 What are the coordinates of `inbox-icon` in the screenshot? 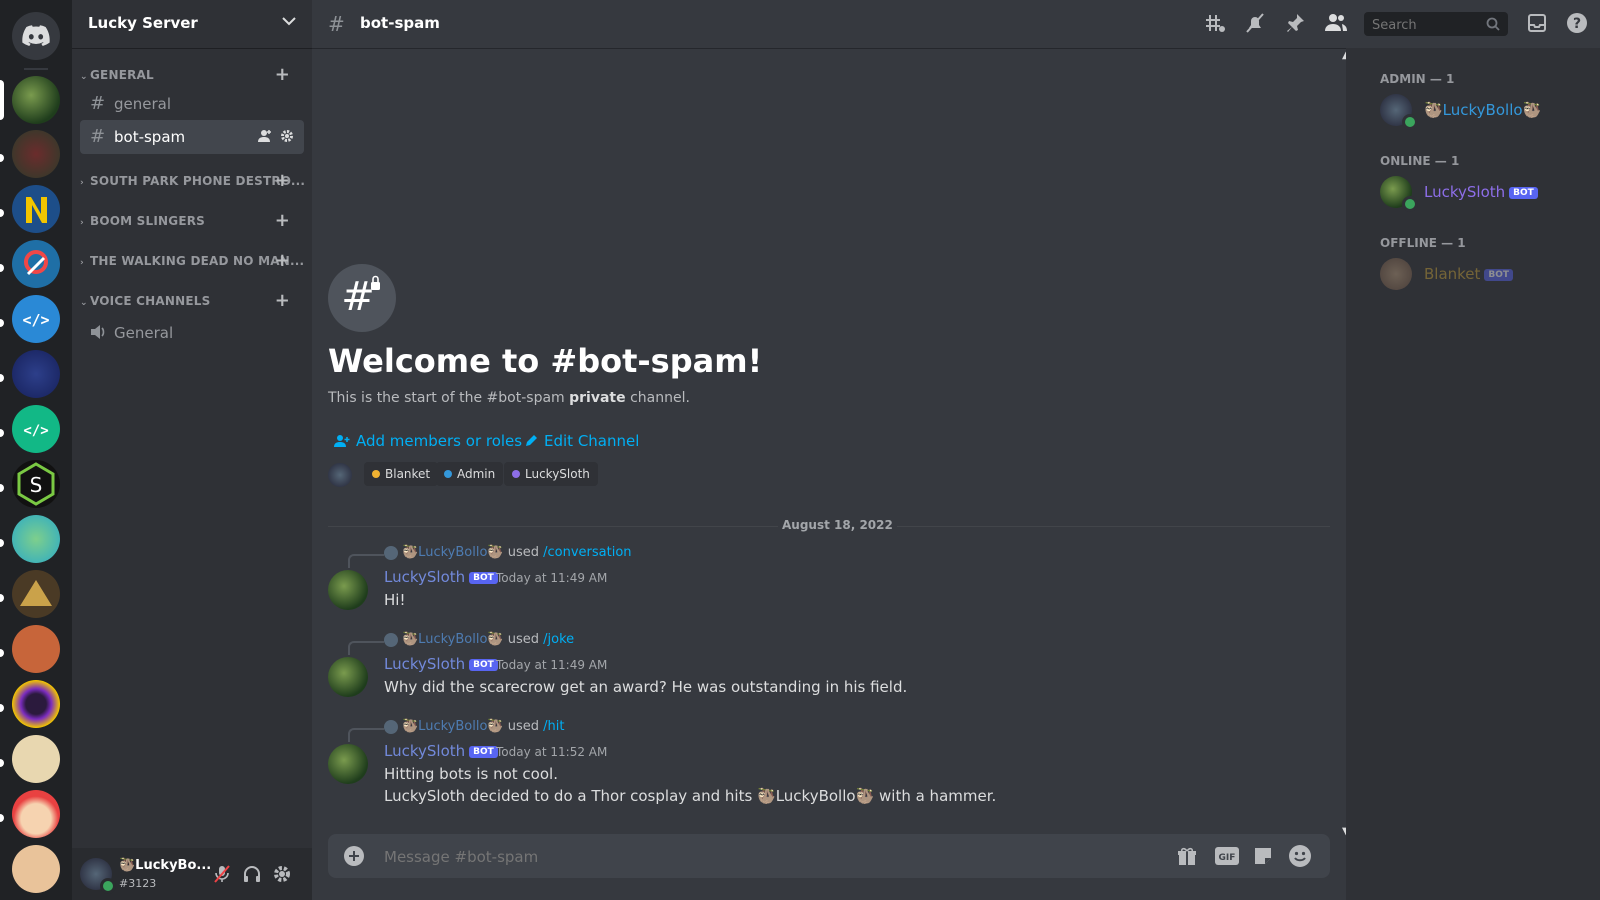 It's located at (1537, 23).